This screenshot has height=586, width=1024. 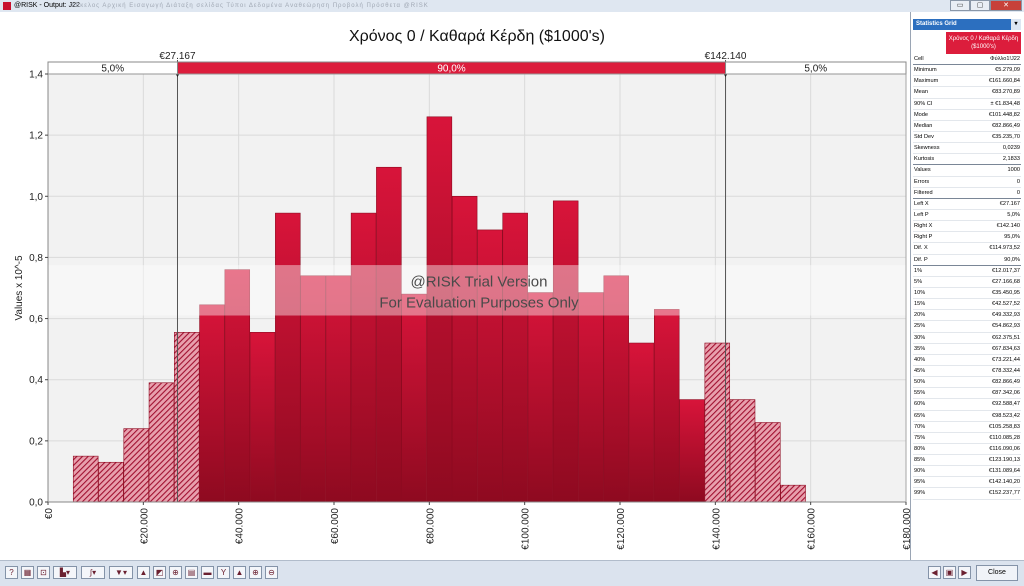 What do you see at coordinates (143, 572) in the screenshot?
I see `distribution-fit-icon: ▲` at bounding box center [143, 572].